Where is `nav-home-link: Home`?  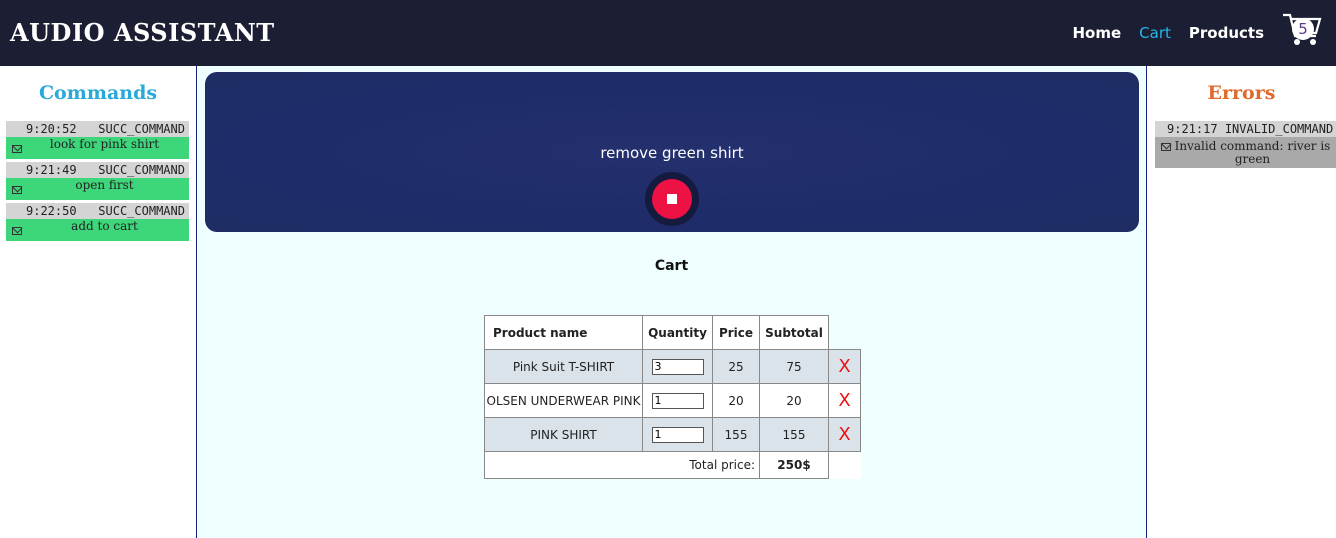 nav-home-link: Home is located at coordinates (1097, 33).